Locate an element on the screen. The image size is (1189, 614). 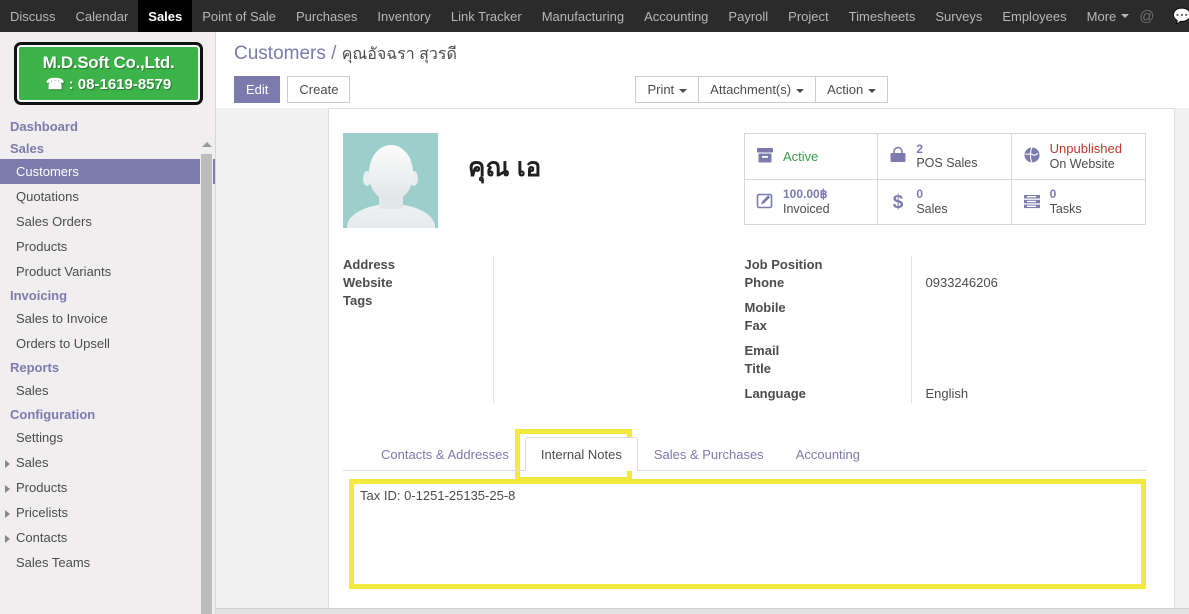
nav-item-label: Inventory is located at coordinates (404, 16).